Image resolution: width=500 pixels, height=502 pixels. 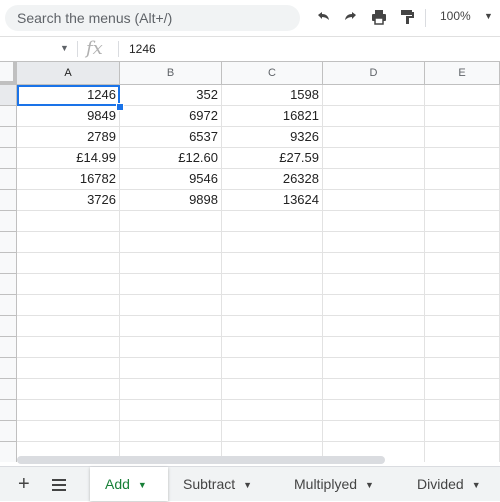 I want to click on cell-d7, so click(x=374, y=221).